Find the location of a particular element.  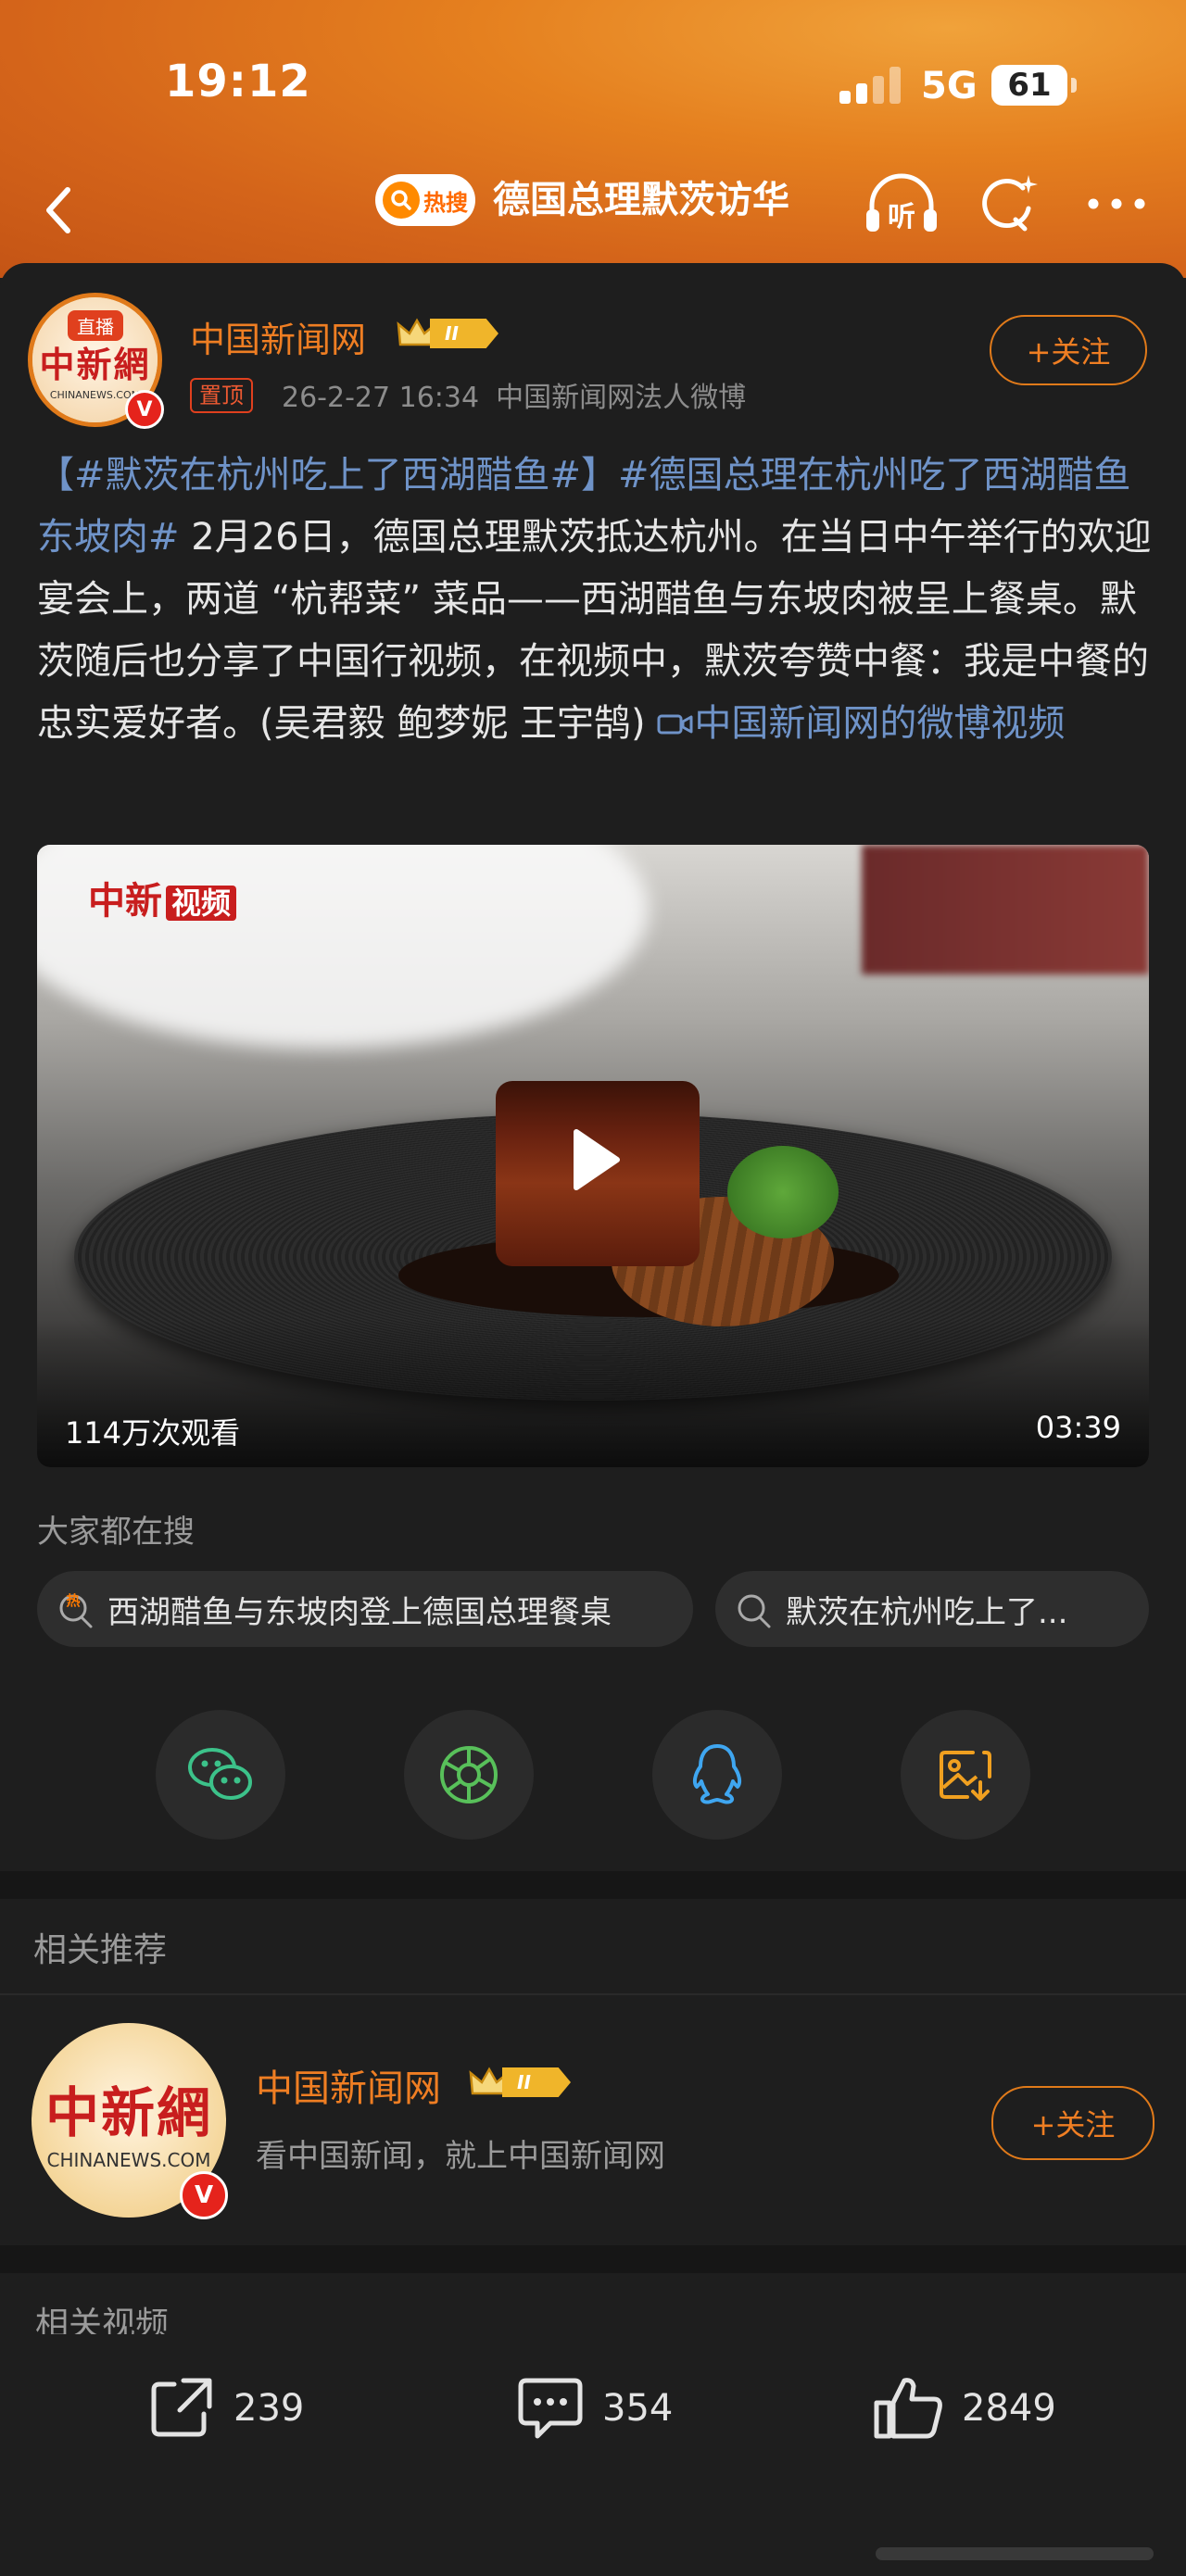

like-button: 2849 is located at coordinates (963, 2408).